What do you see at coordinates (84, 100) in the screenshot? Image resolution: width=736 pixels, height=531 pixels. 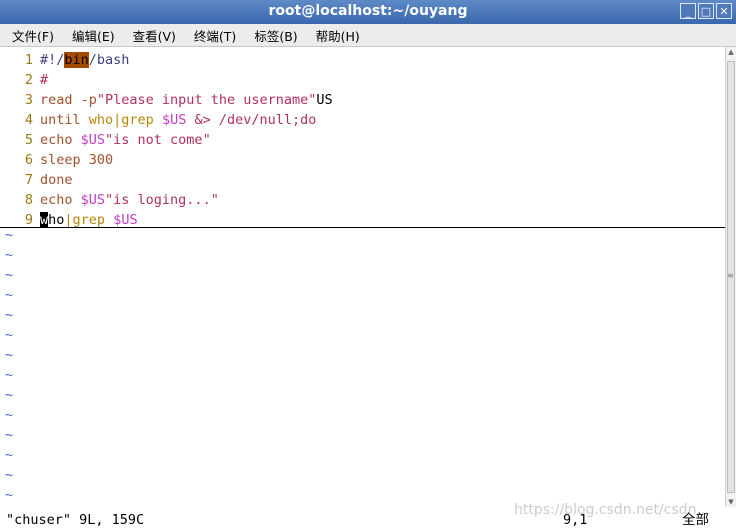 I see `code-token: -p` at bounding box center [84, 100].